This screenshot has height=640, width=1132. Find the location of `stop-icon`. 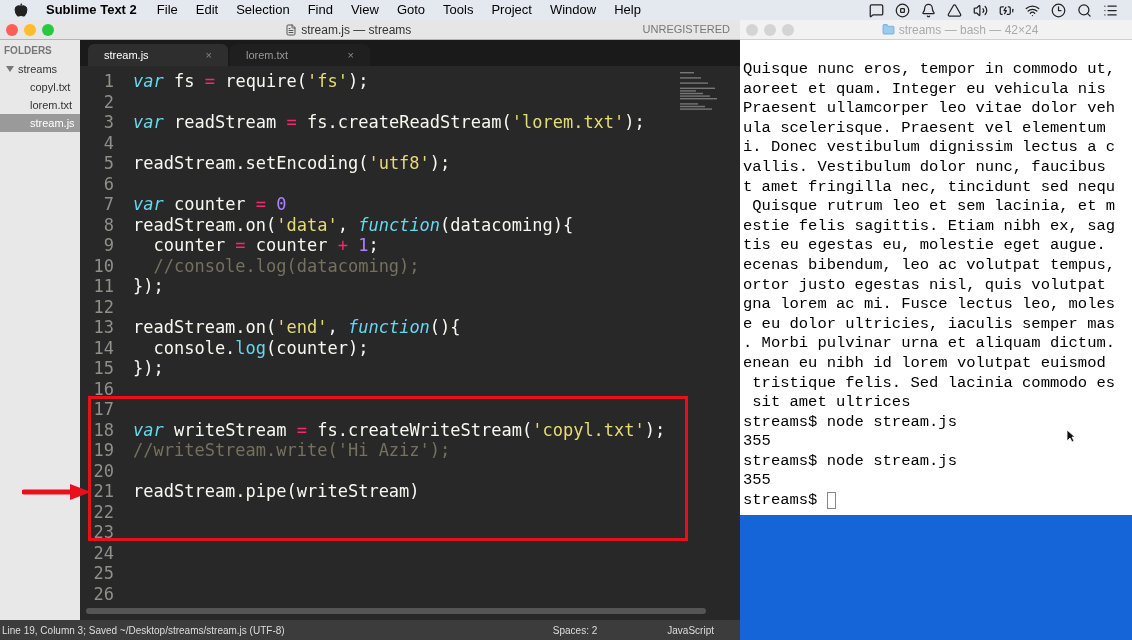

stop-icon is located at coordinates (902, 10).